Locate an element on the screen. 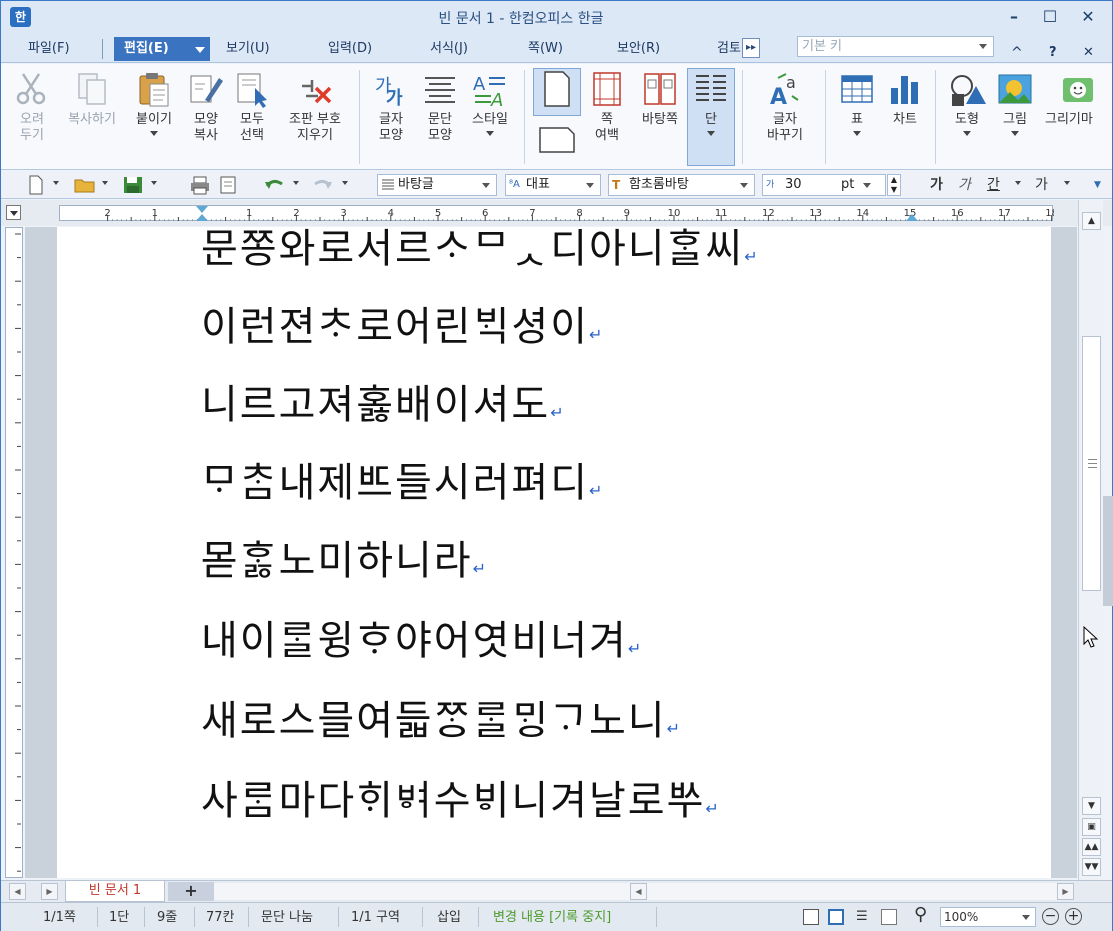  first-tab-icon: ◀ is located at coordinates (17, 891).